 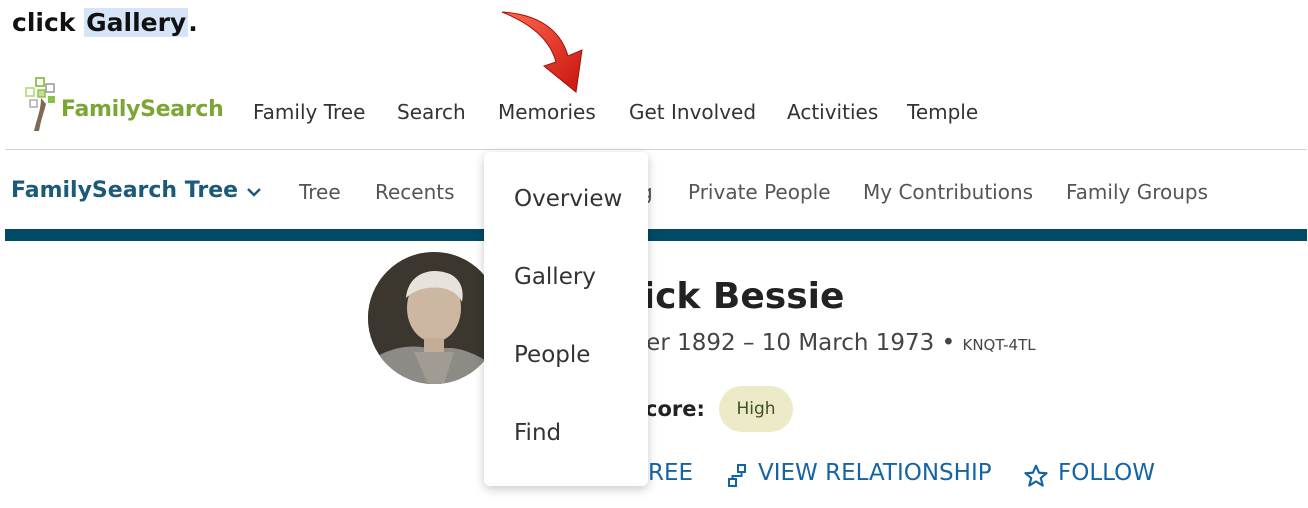 What do you see at coordinates (431, 112) in the screenshot?
I see `nav-search: Search` at bounding box center [431, 112].